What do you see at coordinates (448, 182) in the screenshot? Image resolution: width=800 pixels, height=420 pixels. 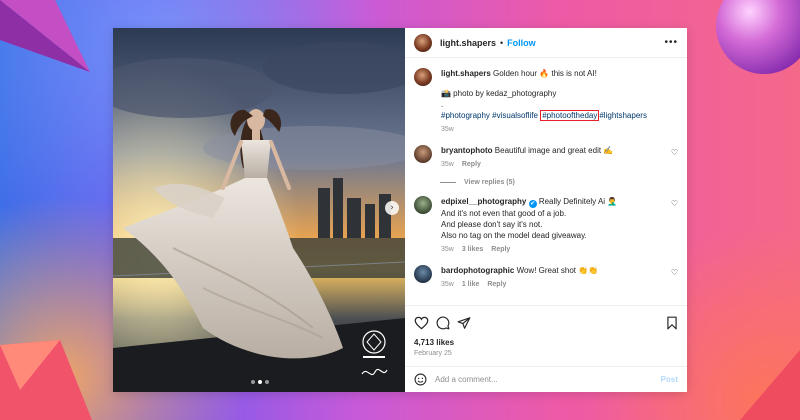 I see `divider` at bounding box center [448, 182].